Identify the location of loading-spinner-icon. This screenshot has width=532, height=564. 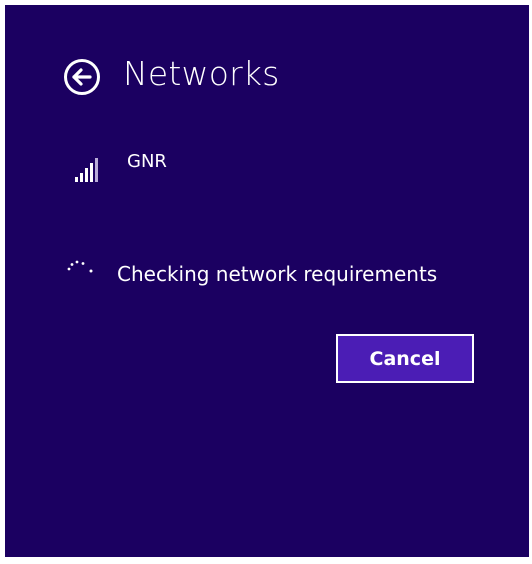
(80, 266).